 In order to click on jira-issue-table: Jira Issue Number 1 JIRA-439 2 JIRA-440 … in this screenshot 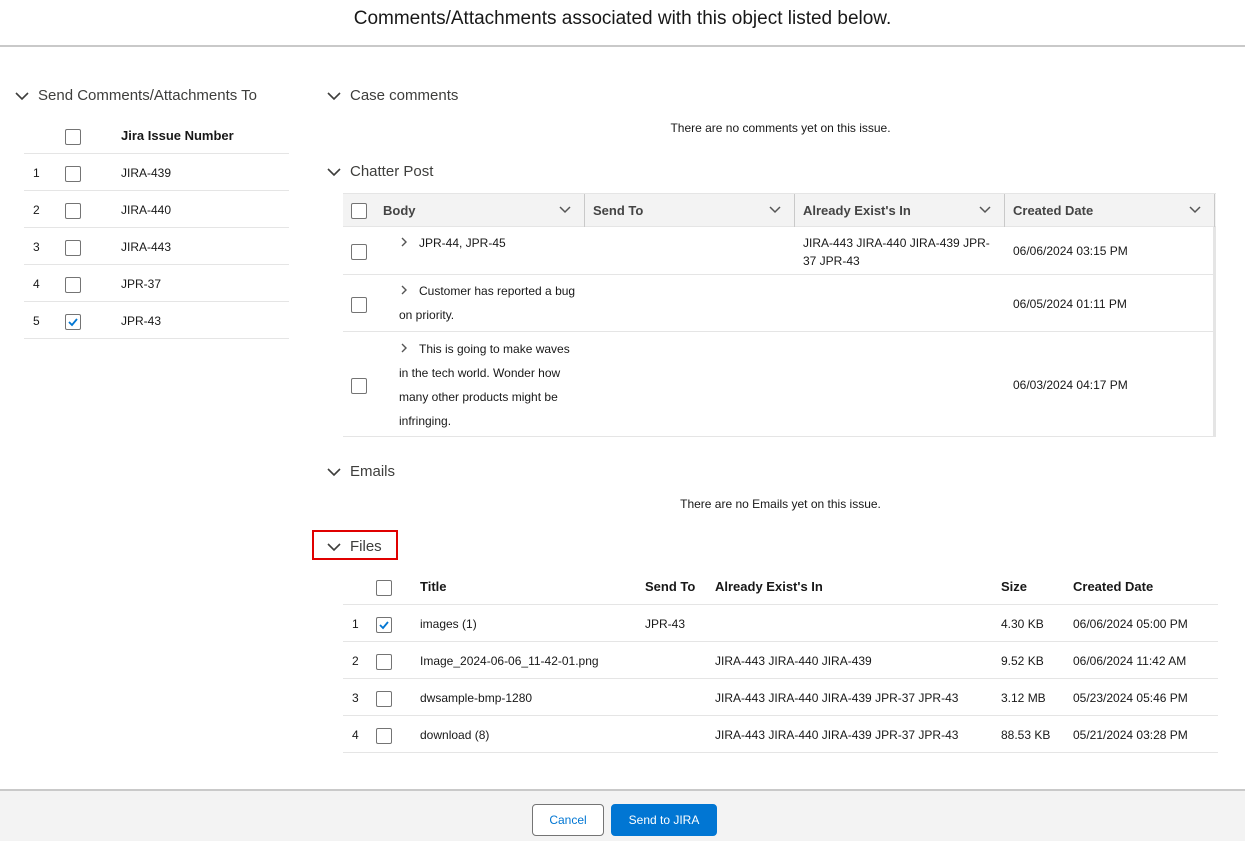, I will do `click(156, 228)`.